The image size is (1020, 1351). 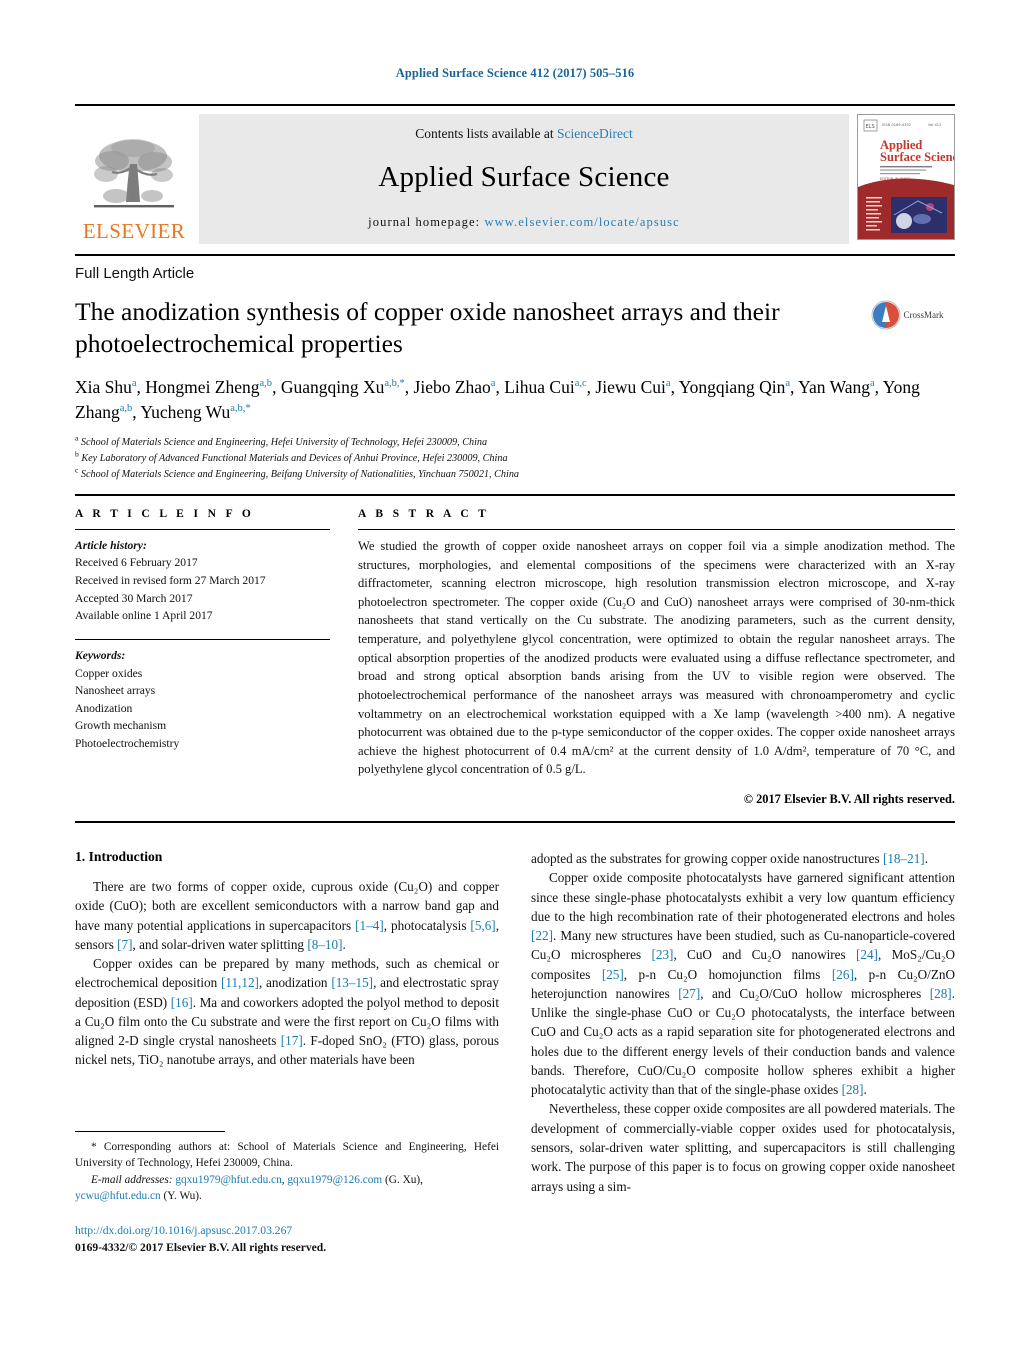 I want to click on svg-text: ELS, so click(x=870, y=127).